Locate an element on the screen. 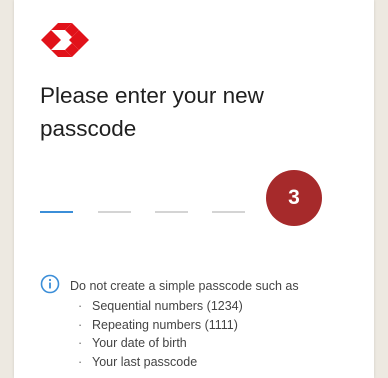 Image resolution: width=388 pixels, height=378 pixels. step-badge: 3 is located at coordinates (294, 198).